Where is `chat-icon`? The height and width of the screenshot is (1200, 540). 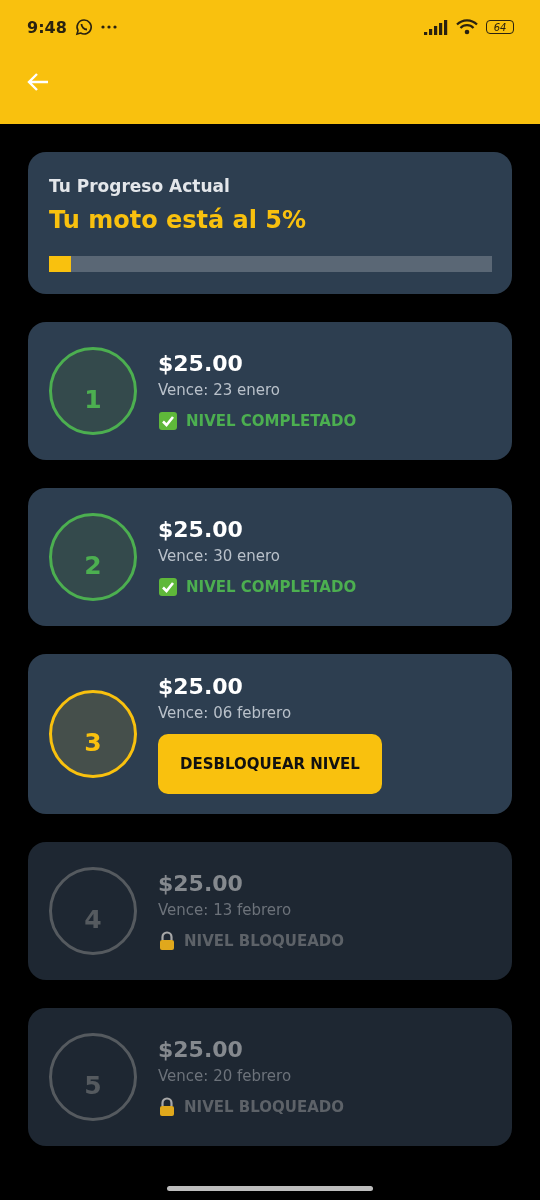 chat-icon is located at coordinates (83, 27).